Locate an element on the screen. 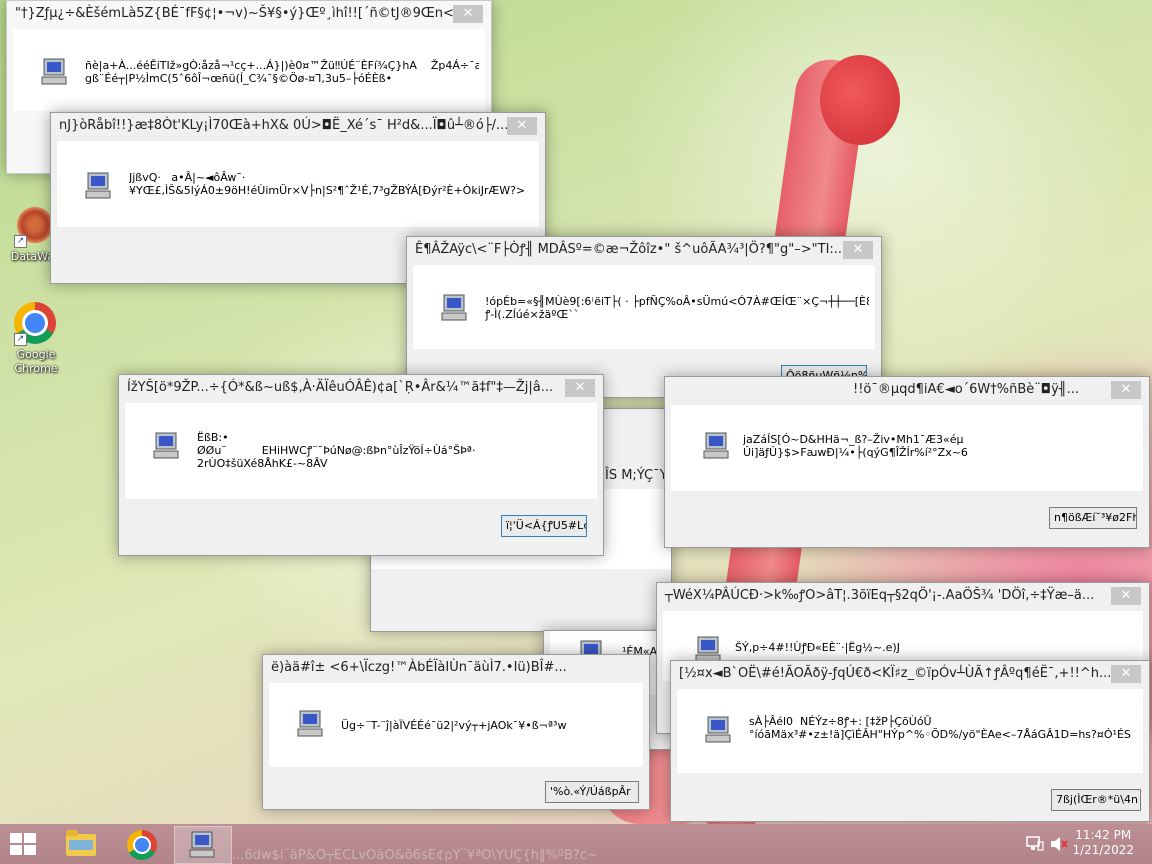  desktop-icon-label: Google Chrome is located at coordinates (36, 361).